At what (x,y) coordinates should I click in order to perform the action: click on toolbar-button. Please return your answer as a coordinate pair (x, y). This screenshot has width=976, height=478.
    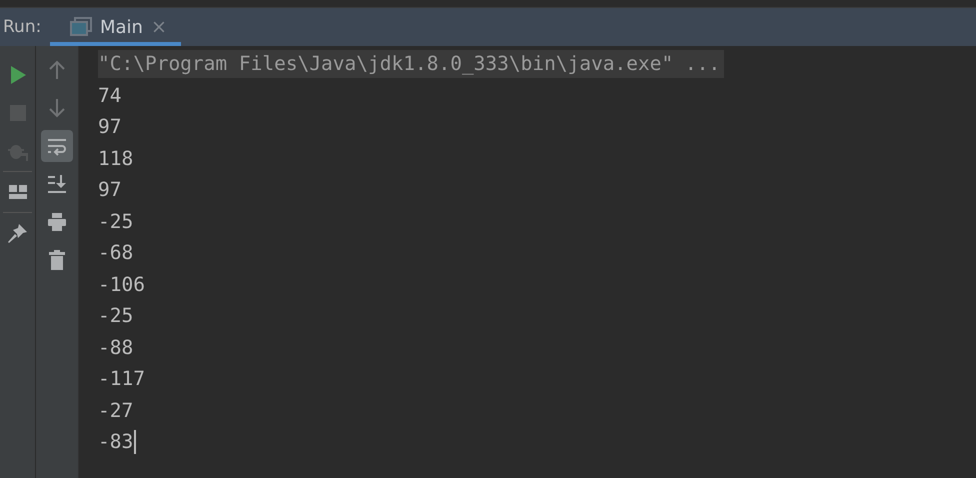
    Looking at the image, I should click on (57, 146).